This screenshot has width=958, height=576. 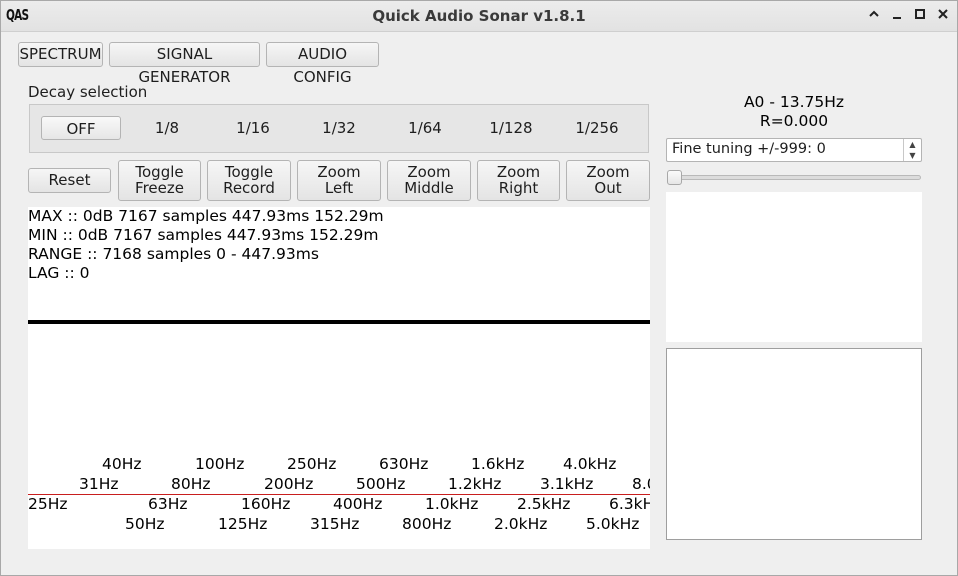 I want to click on freq-label: 6.3kH, so click(x=629, y=504).